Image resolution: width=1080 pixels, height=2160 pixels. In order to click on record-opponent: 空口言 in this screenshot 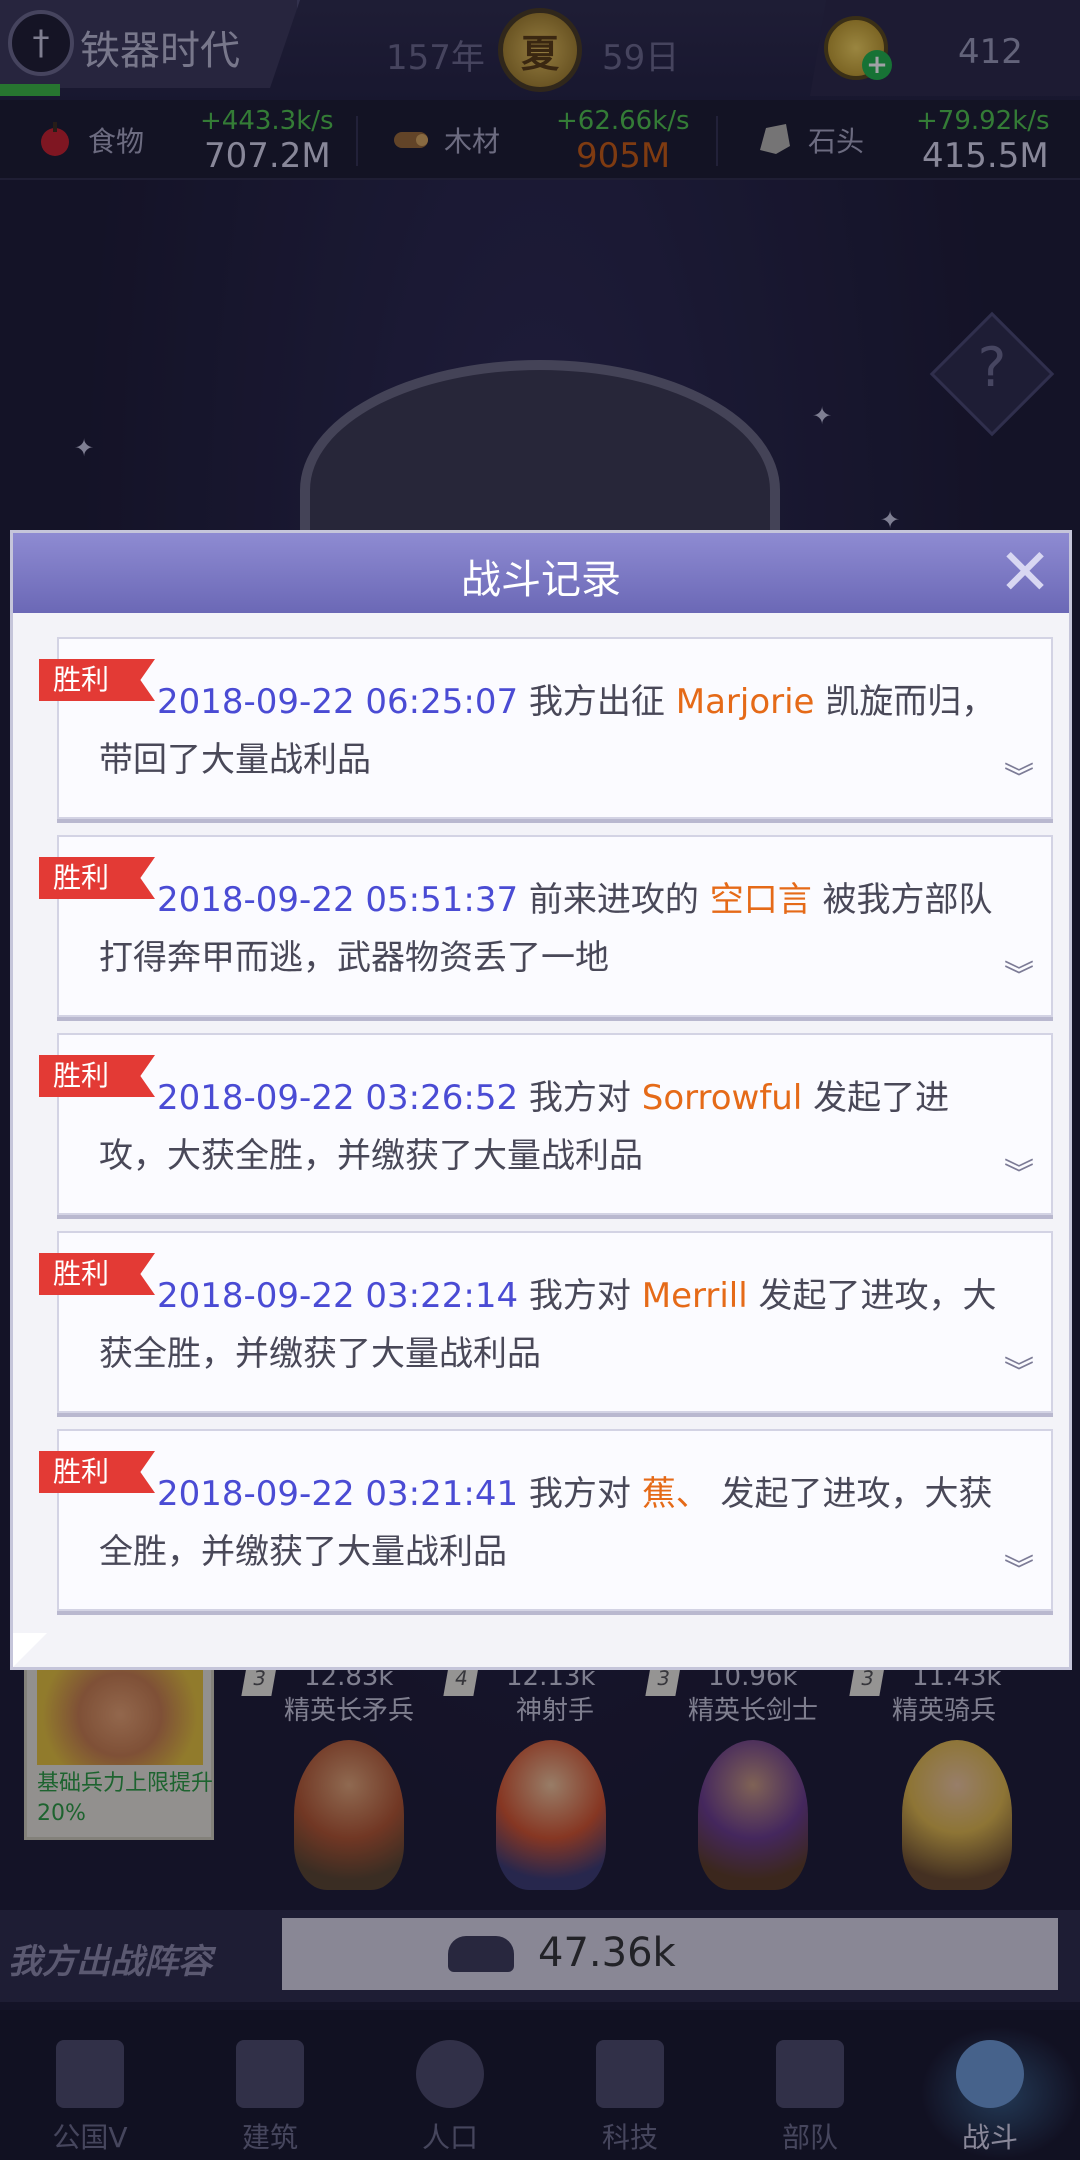, I will do `click(761, 900)`.